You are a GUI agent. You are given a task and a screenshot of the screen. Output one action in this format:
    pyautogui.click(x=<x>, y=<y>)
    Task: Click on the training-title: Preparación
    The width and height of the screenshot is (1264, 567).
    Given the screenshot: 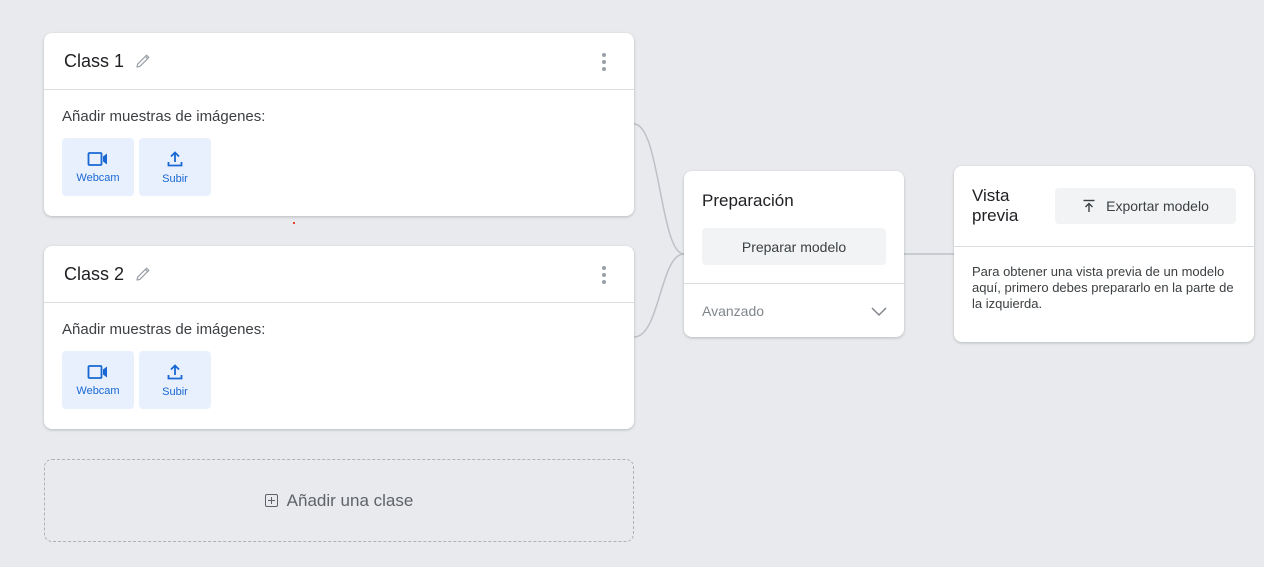 What is the action you would take?
    pyautogui.click(x=748, y=200)
    